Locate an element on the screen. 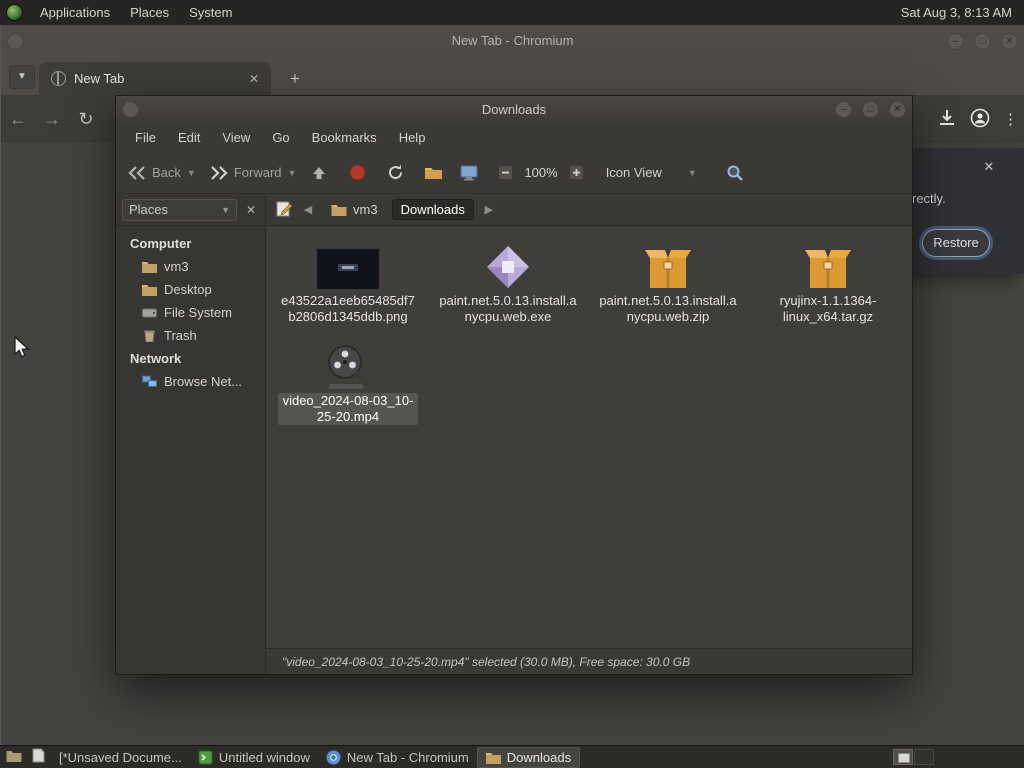 This screenshot has height=768, width=1024. sidebar-item-label: Trash is located at coordinates (180, 335).